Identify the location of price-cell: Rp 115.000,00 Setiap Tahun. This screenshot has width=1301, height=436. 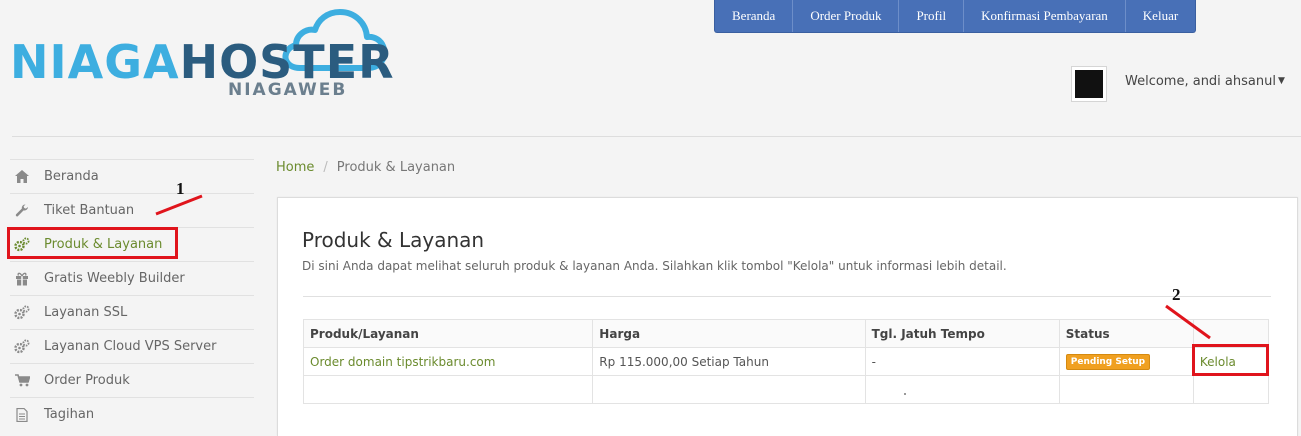
(729, 361).